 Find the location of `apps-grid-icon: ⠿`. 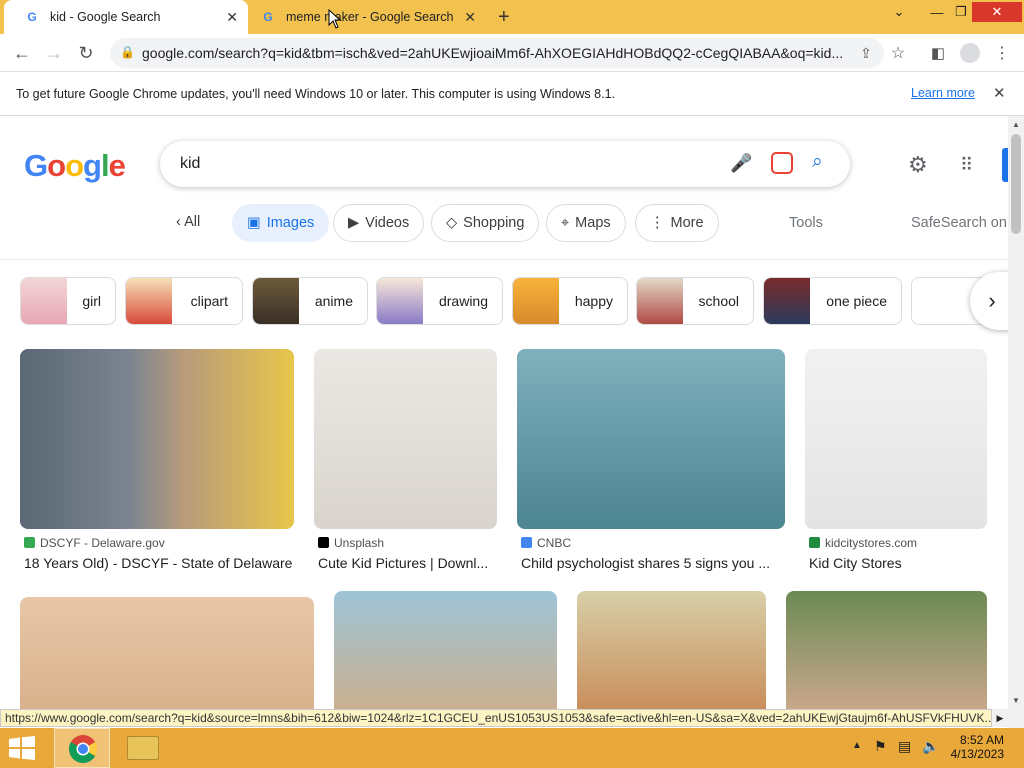

apps-grid-icon: ⠿ is located at coordinates (966, 165).